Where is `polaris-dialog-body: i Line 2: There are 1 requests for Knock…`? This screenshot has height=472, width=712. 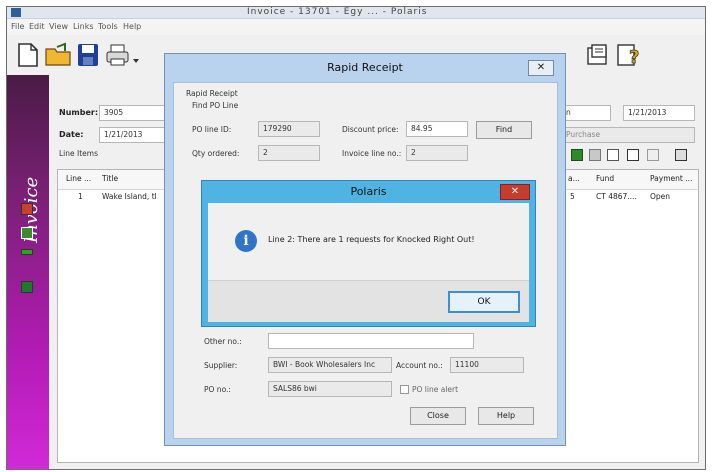 polaris-dialog-body: i Line 2: There are 1 requests for Knock… is located at coordinates (368, 262).